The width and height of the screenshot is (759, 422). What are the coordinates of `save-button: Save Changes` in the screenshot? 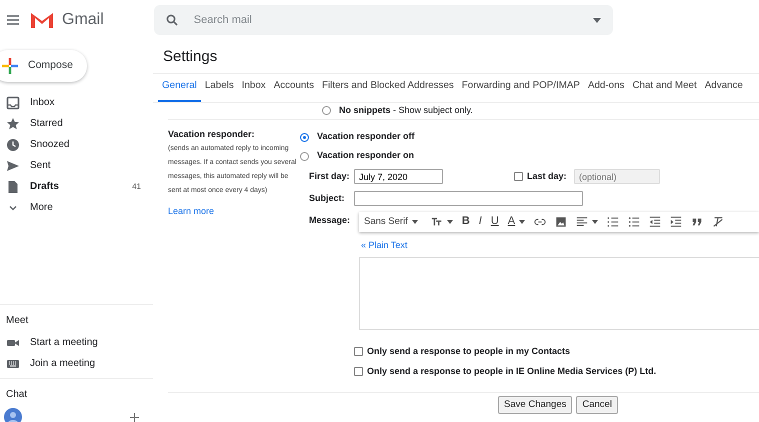 It's located at (535, 405).